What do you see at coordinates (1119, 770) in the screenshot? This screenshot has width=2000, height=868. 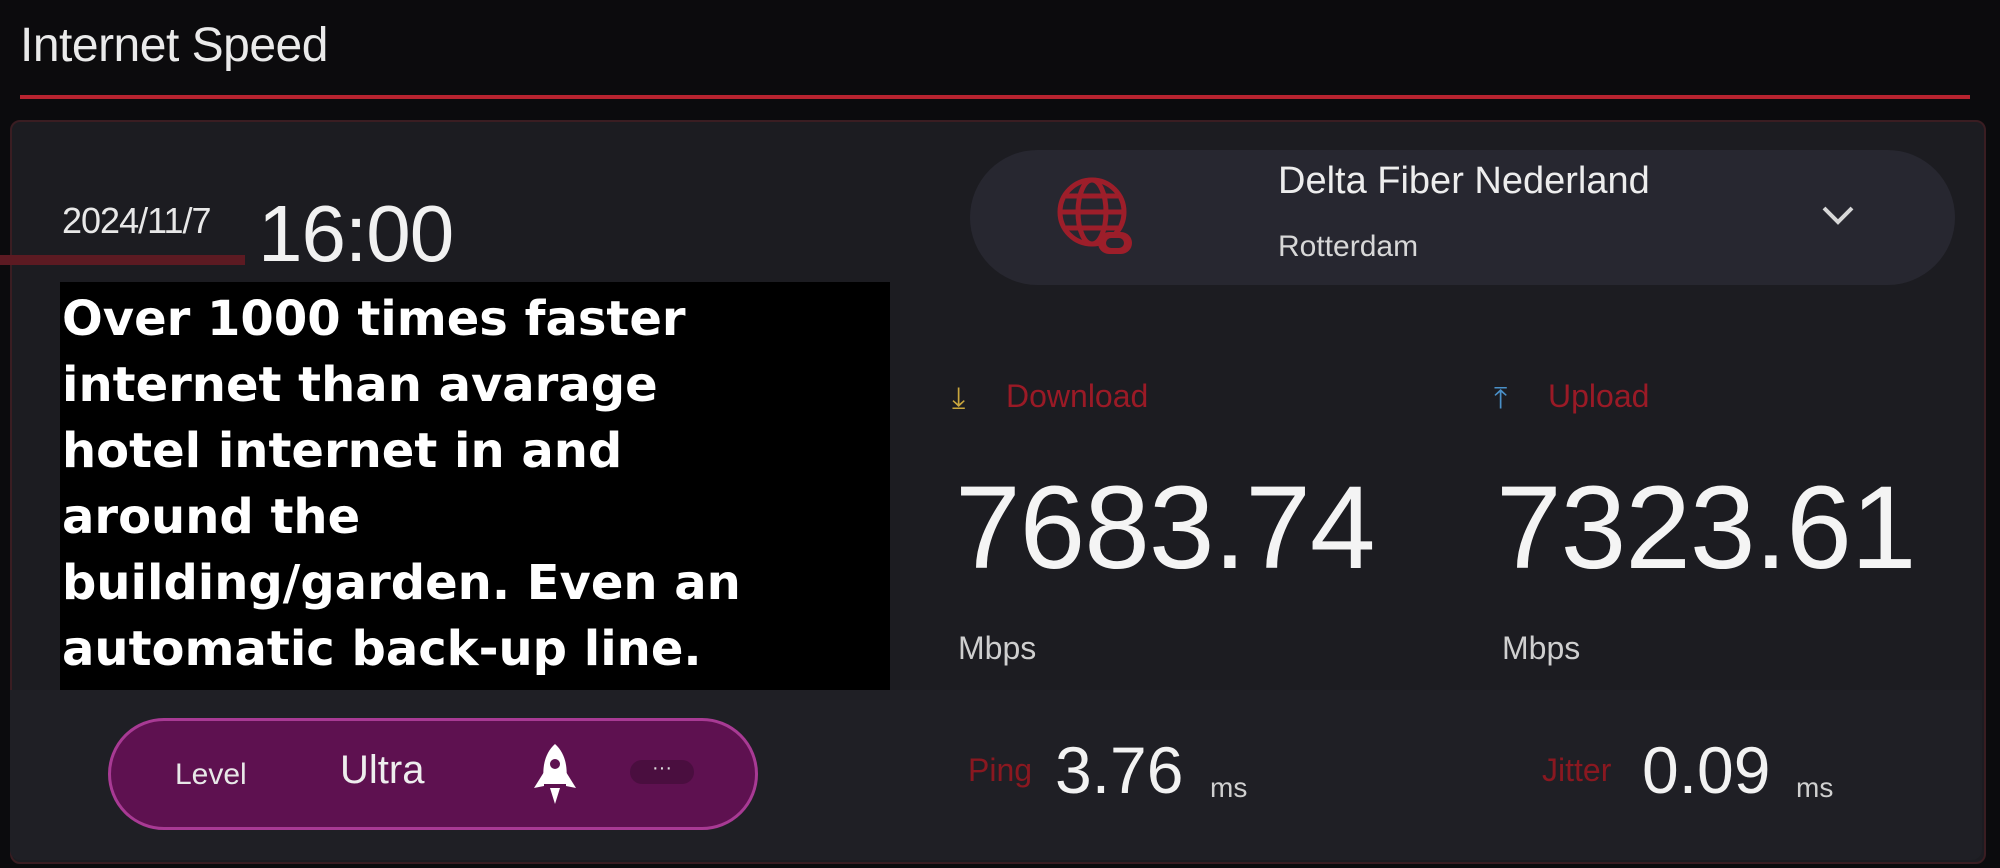 I see `ping-value: 3.76` at bounding box center [1119, 770].